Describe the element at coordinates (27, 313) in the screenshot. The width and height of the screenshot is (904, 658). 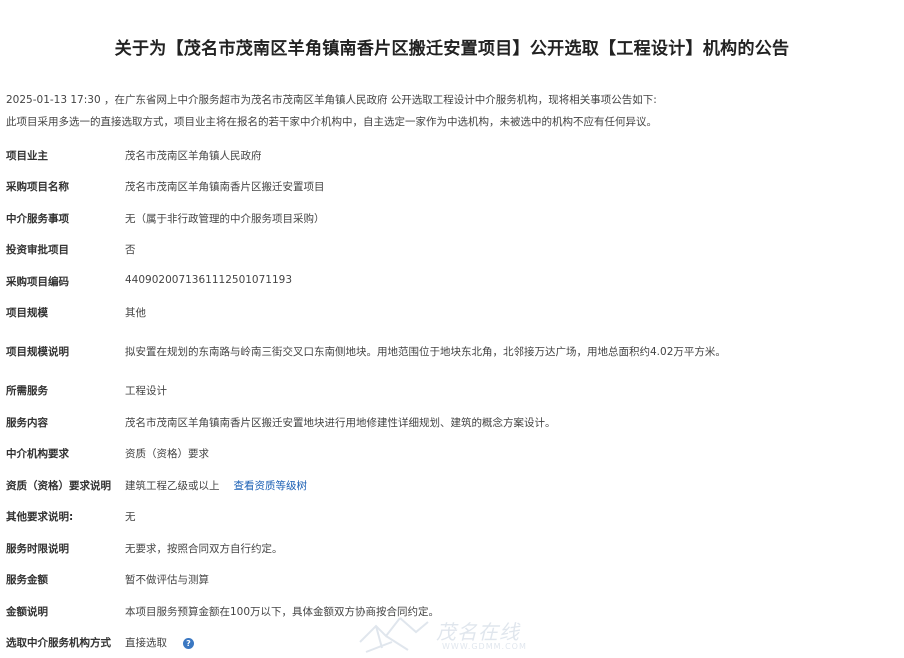
I see `detail-label: 项目规模` at that location.